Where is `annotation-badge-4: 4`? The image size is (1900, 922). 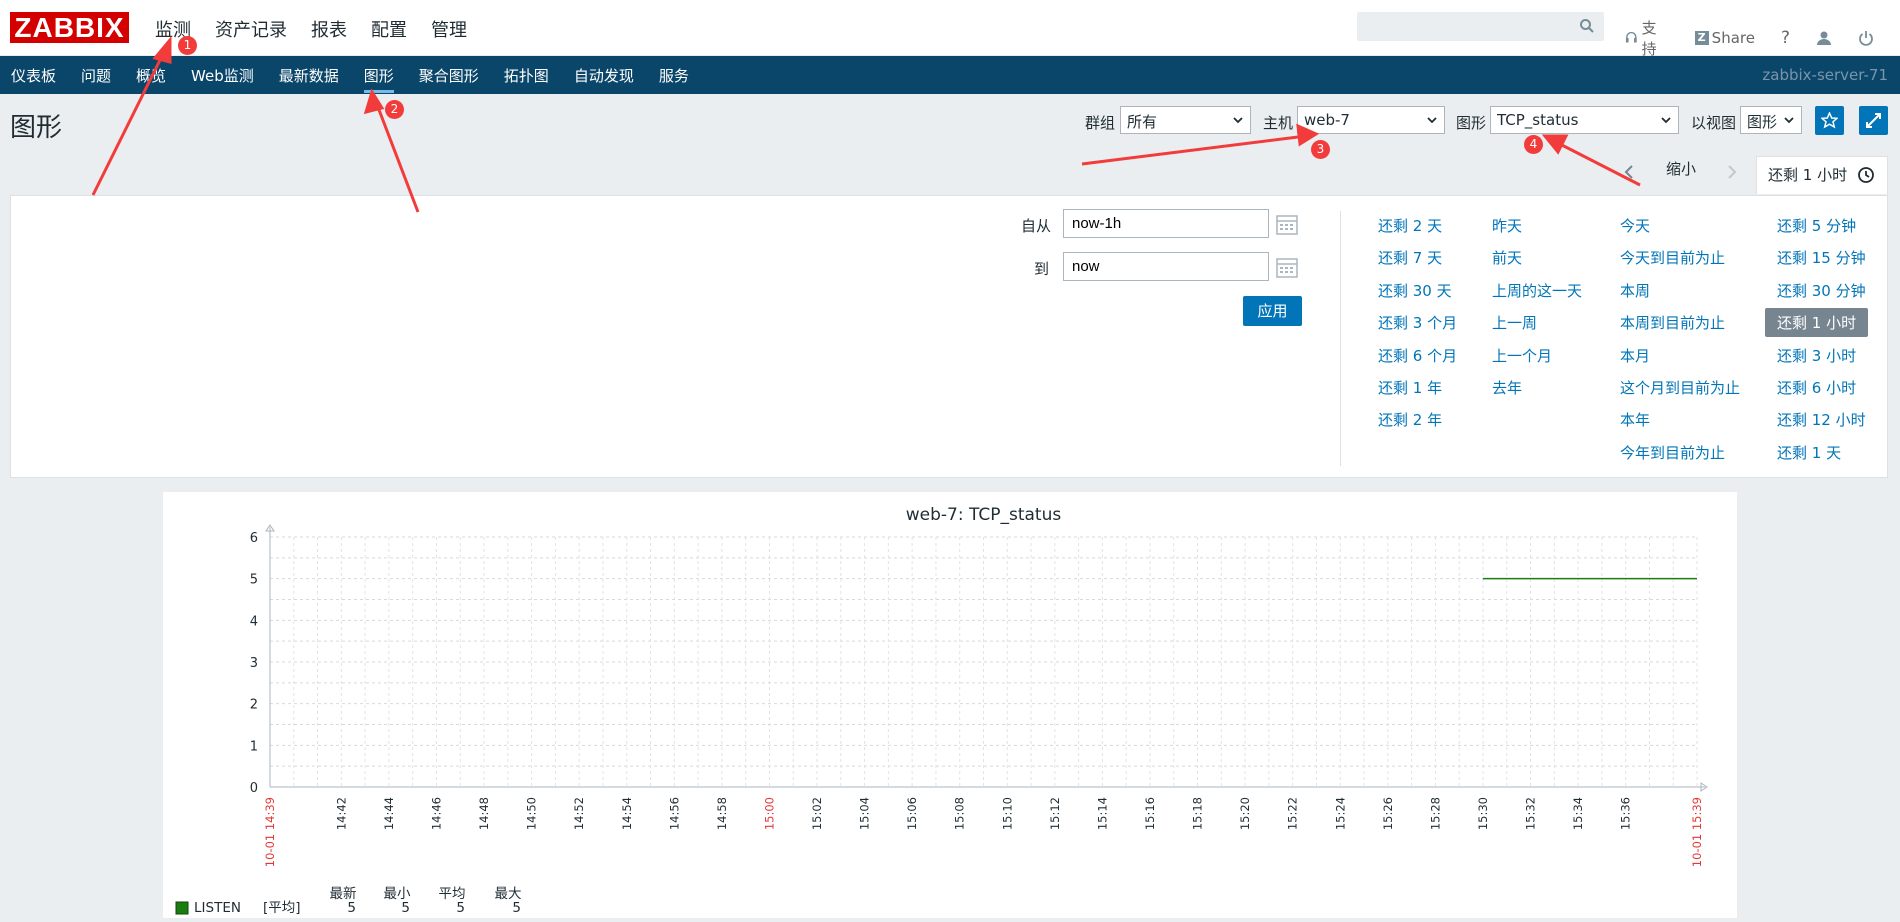 annotation-badge-4: 4 is located at coordinates (1533, 144).